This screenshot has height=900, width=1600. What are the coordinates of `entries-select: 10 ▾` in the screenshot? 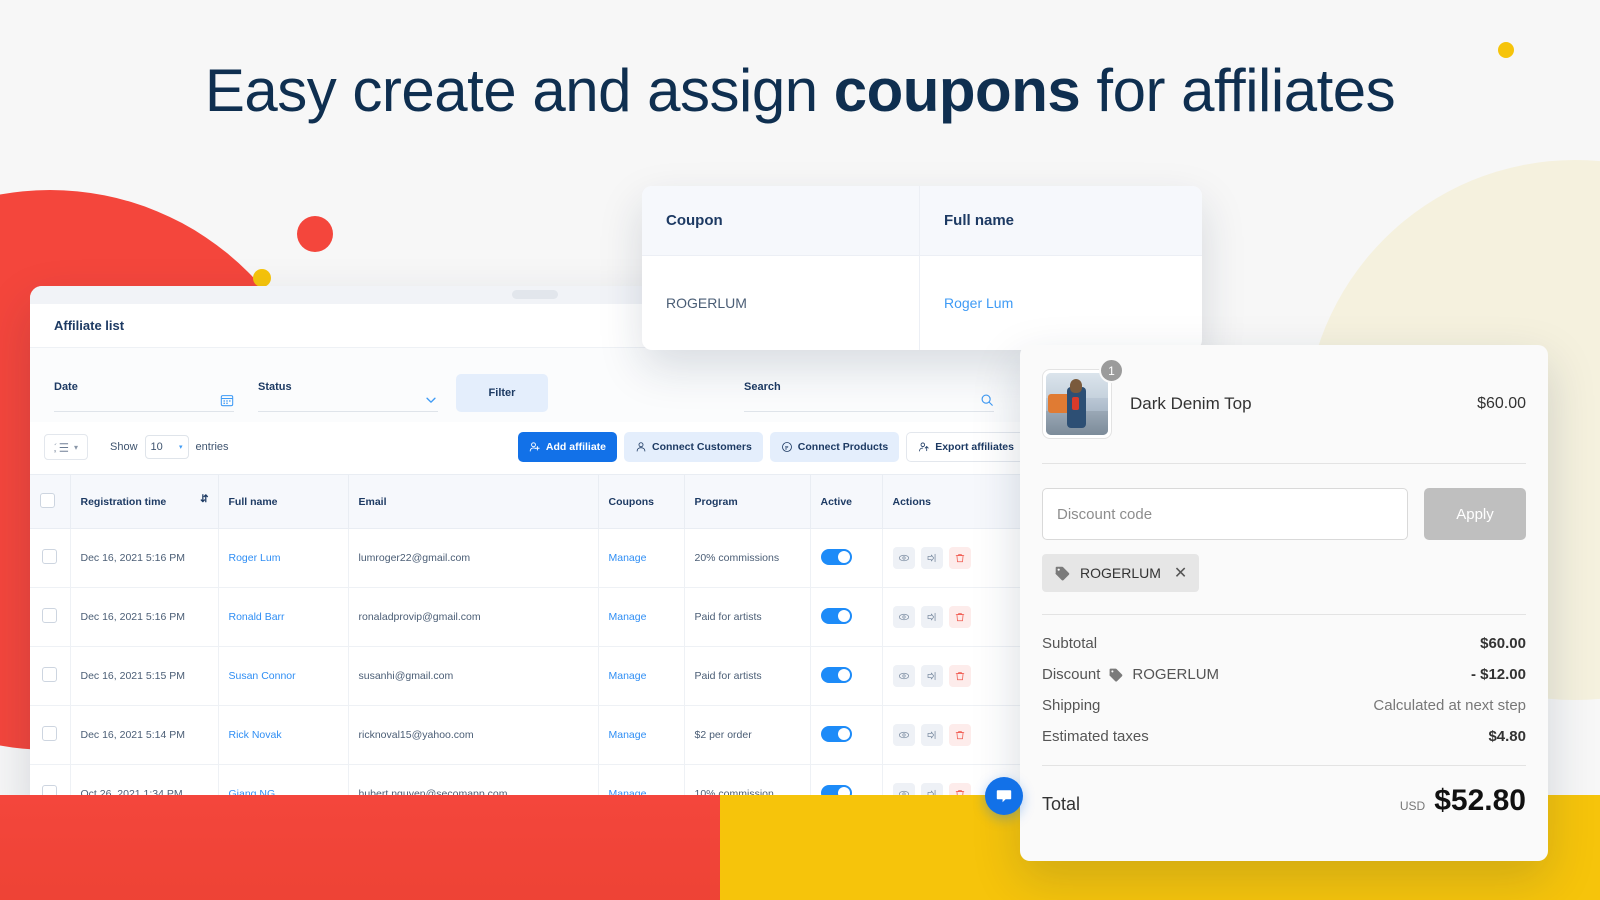 It's located at (166, 447).